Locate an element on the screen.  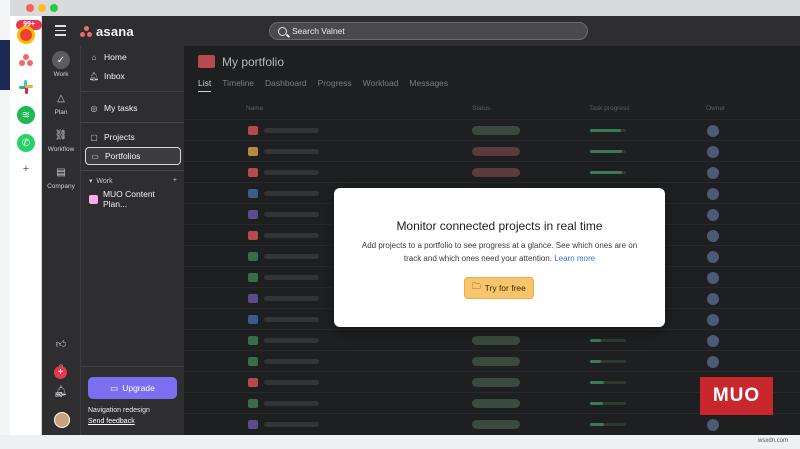
search-bar is located at coordinates (428, 31).